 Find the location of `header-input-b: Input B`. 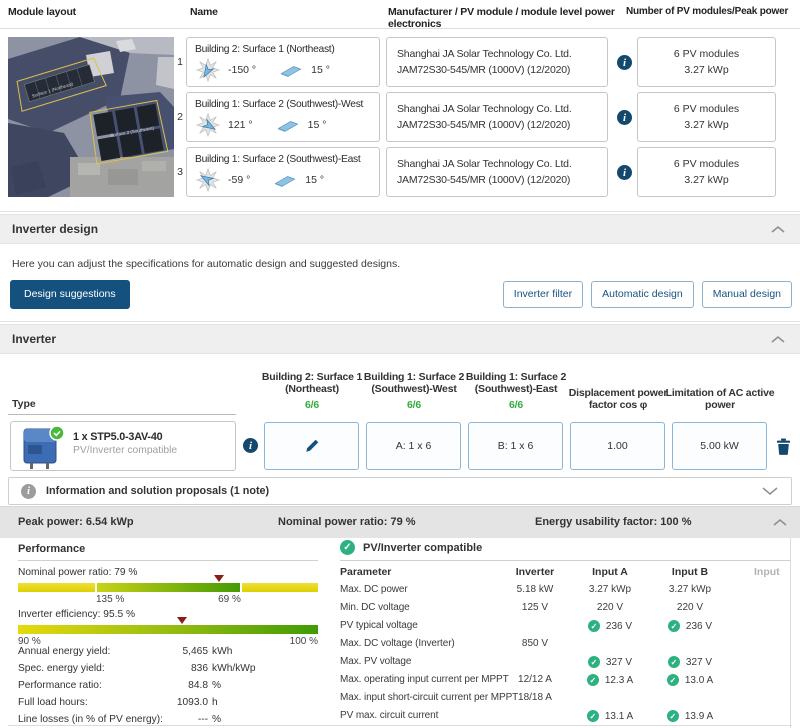

header-input-b: Input B is located at coordinates (690, 572).